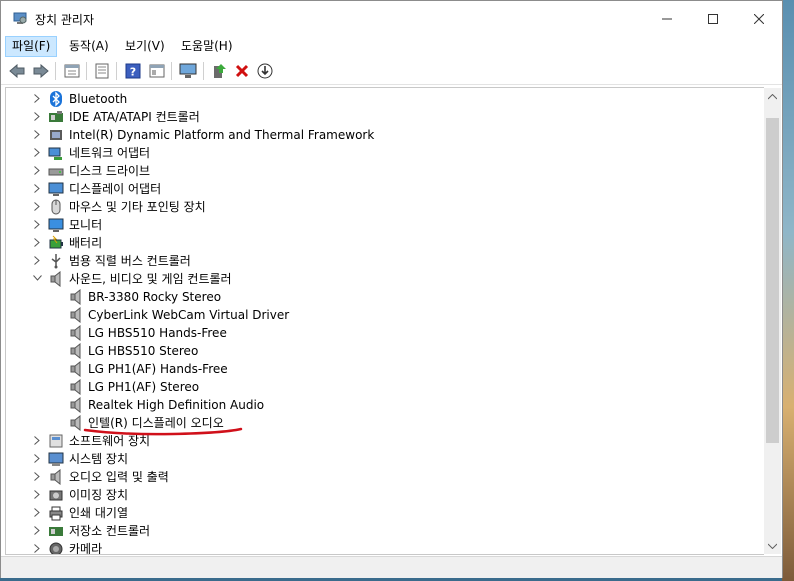  Describe the element at coordinates (376, 315) in the screenshot. I see `tree-device: CyberLink WebCam Virtual Driver` at that location.